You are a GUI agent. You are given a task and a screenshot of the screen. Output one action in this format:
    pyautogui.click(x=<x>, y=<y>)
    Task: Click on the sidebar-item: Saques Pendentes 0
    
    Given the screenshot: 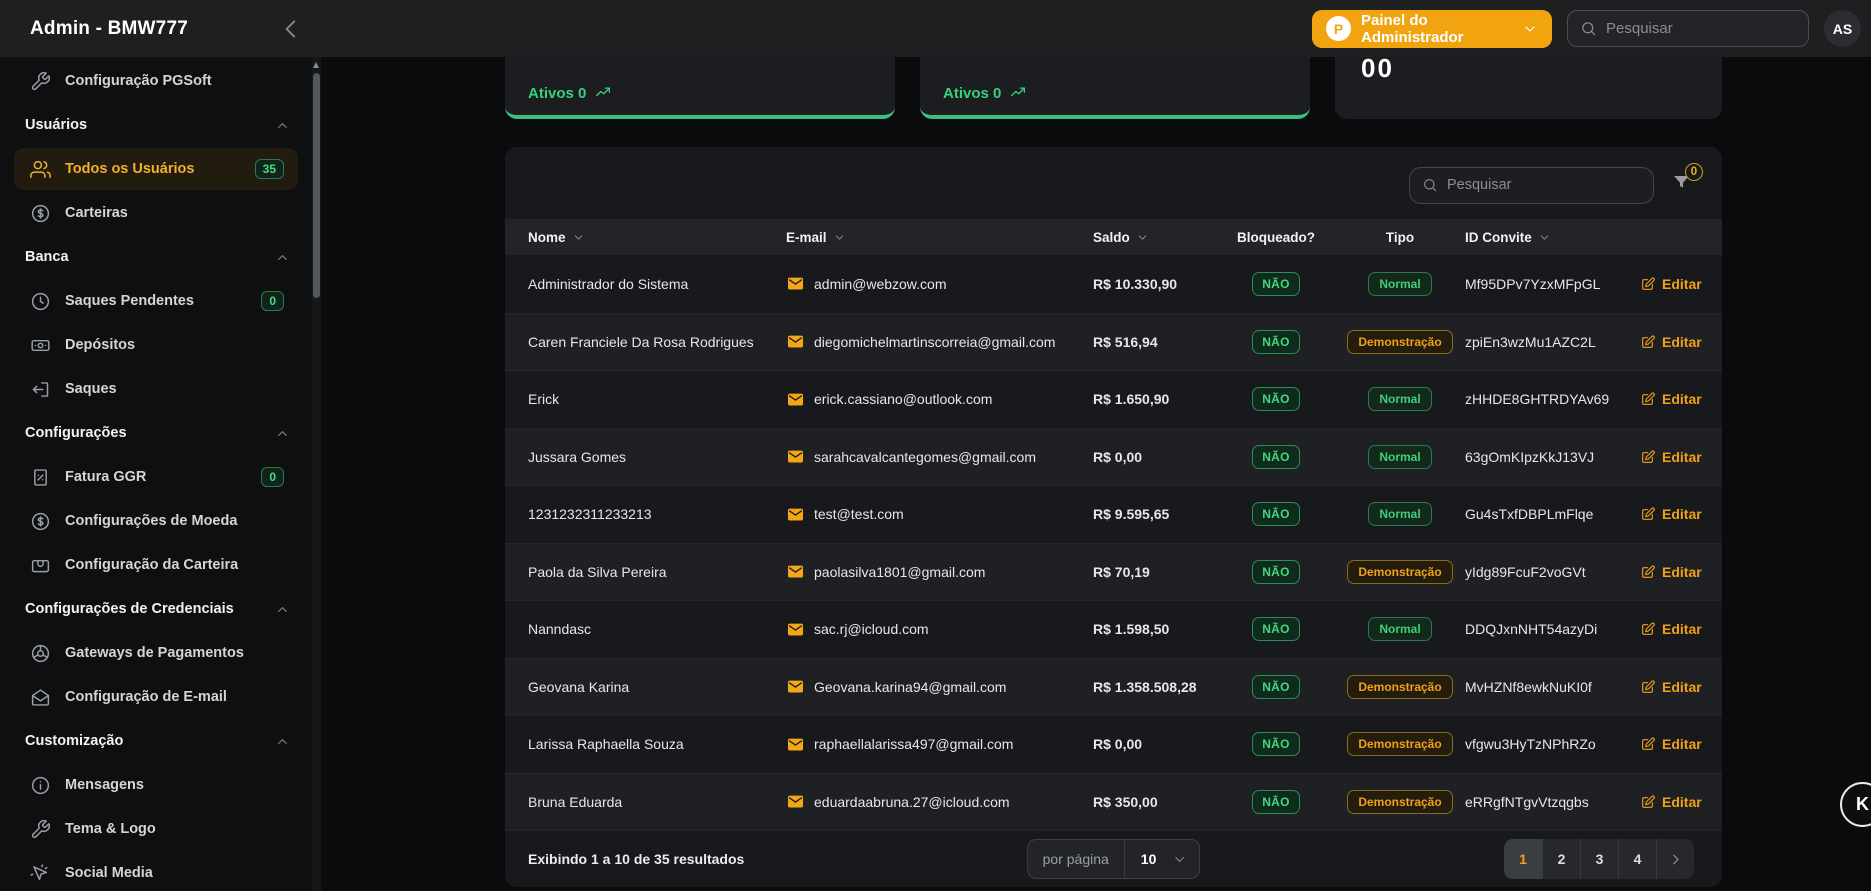 What is the action you would take?
    pyautogui.click(x=156, y=301)
    